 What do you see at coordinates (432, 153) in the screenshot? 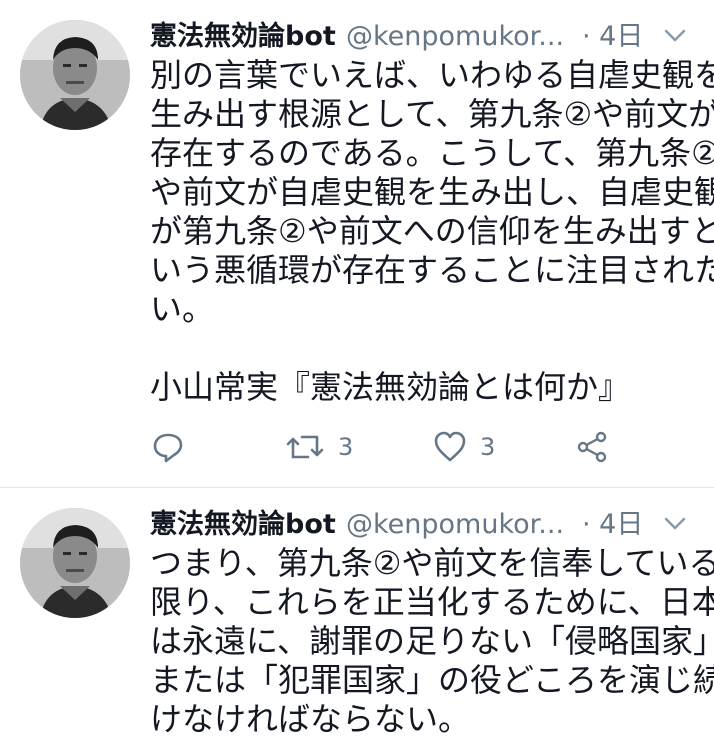
I see `tweet-text-line: 存在するのである。こうして、第九条②` at bounding box center [432, 153].